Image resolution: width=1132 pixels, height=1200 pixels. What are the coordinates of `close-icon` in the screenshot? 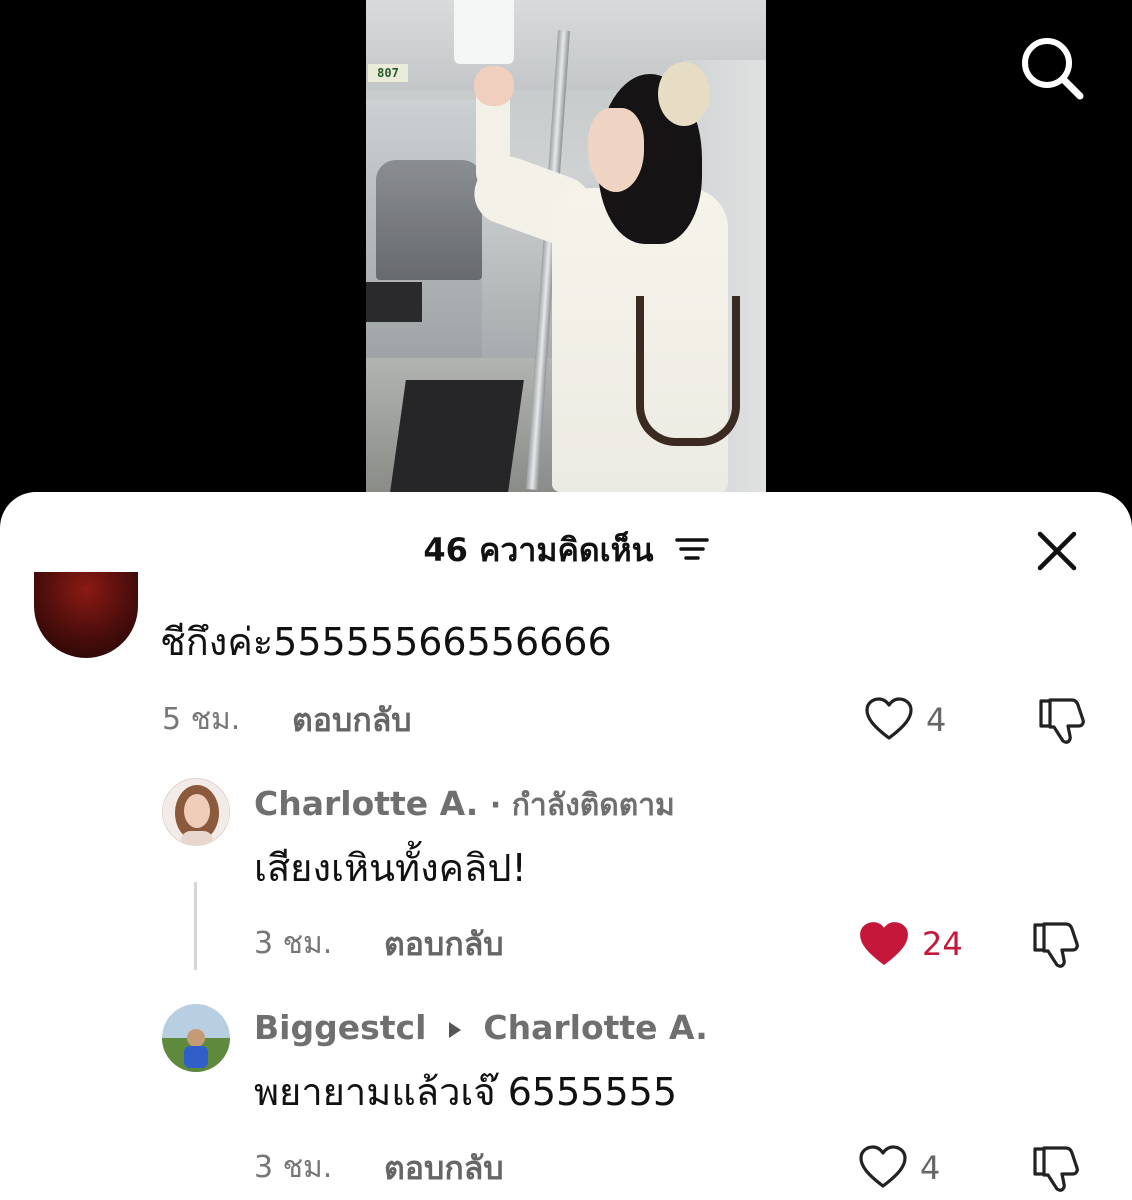 It's located at (1057, 551).